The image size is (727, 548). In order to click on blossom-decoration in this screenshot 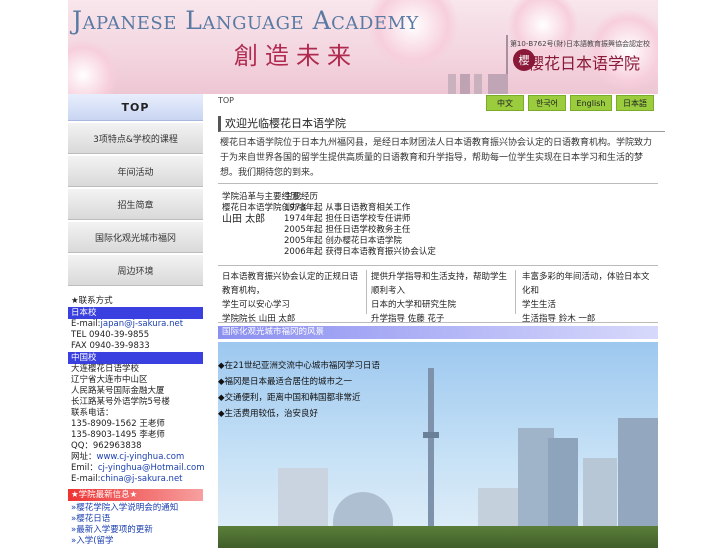, I will do `click(93, 67)`.